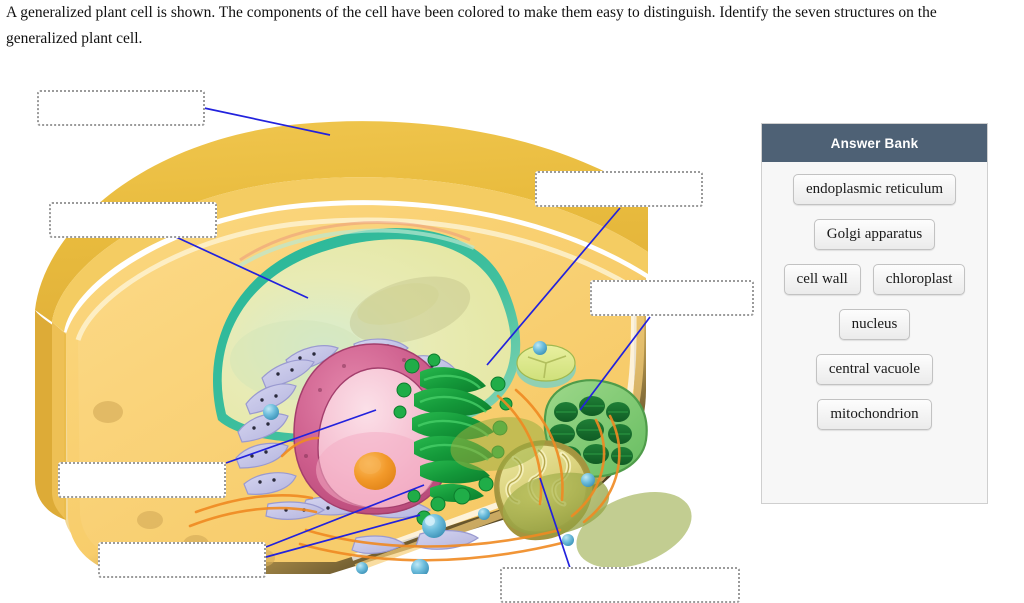  I want to click on answer-bank-row: central vacuole, so click(874, 369).